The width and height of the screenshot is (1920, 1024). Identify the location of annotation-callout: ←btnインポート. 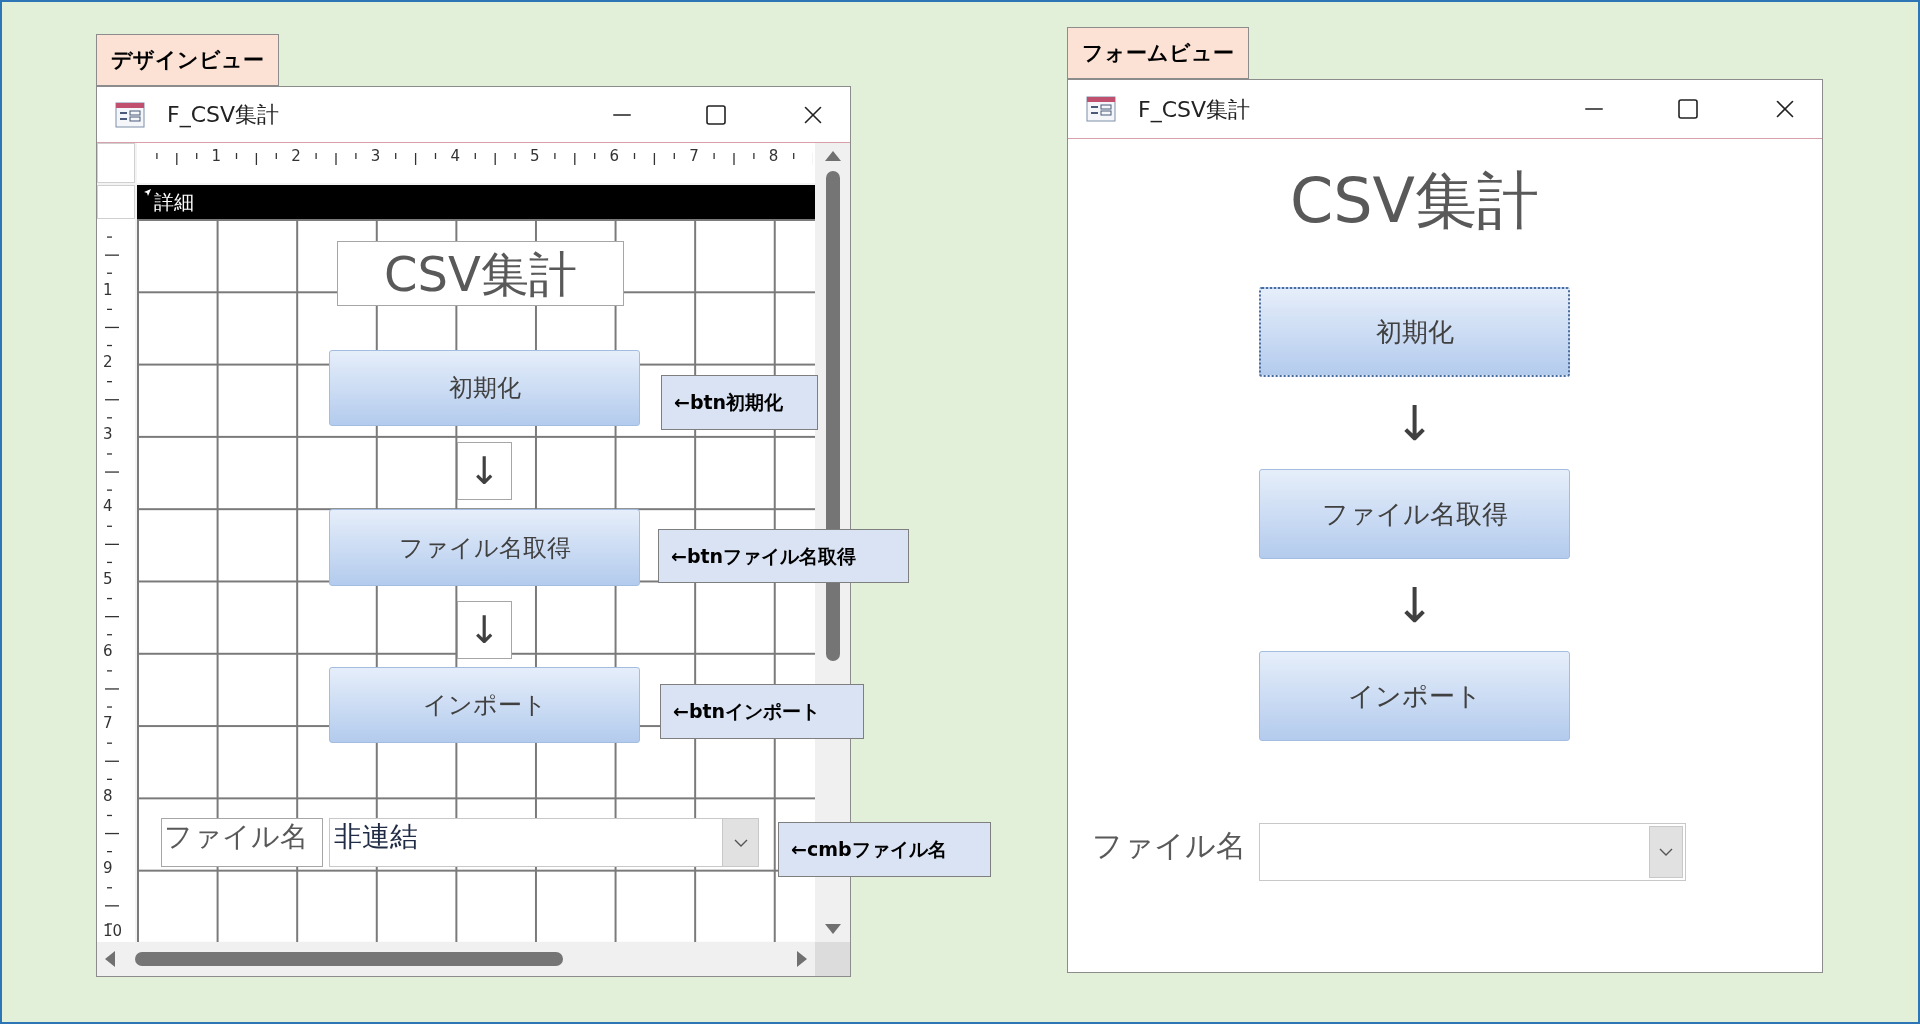
(762, 711).